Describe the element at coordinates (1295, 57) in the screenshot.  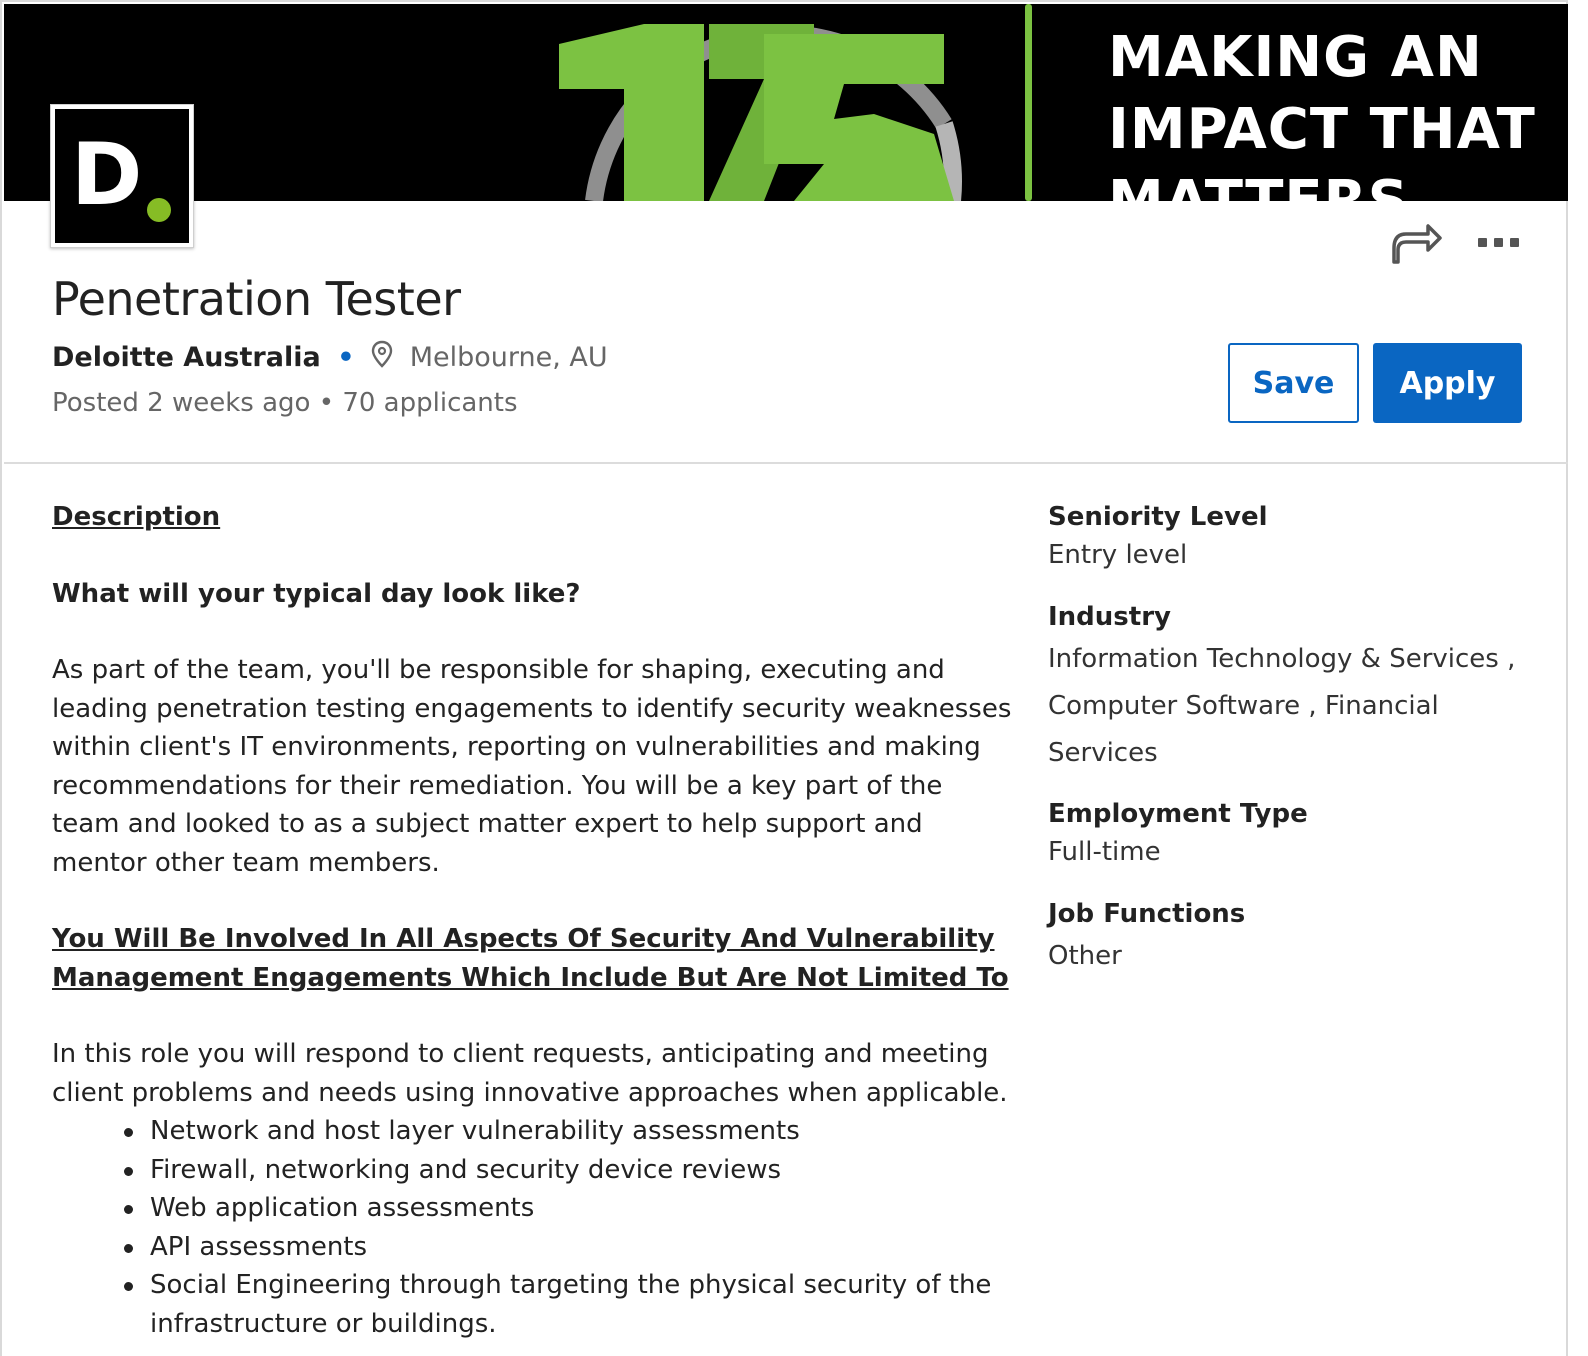
I see `banner-line-1: MAKING AN` at that location.